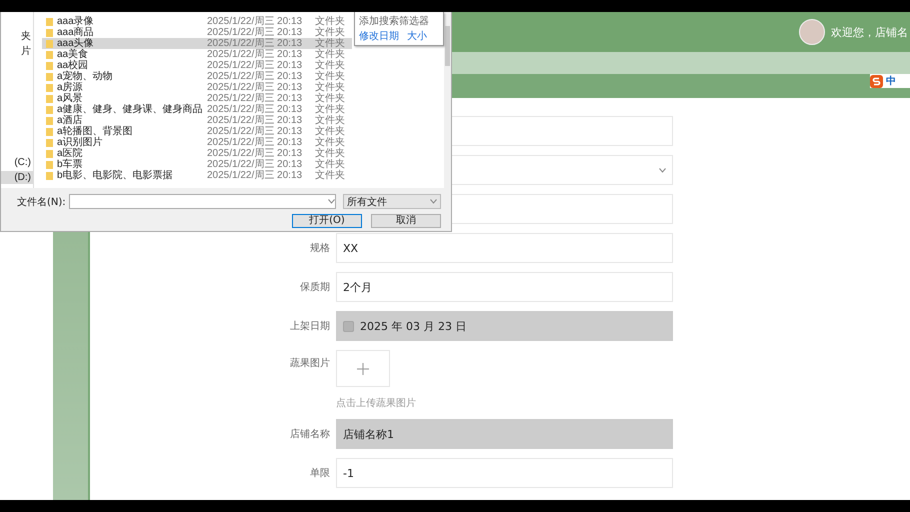  What do you see at coordinates (197, 32) in the screenshot?
I see `file-row: aaa商品 2025/1/22/周三 20:13 文件夹` at bounding box center [197, 32].